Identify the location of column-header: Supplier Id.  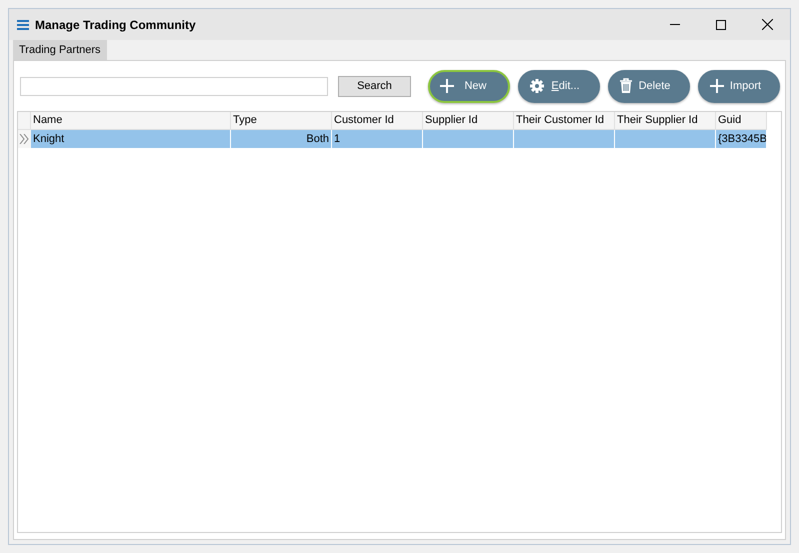
(468, 121).